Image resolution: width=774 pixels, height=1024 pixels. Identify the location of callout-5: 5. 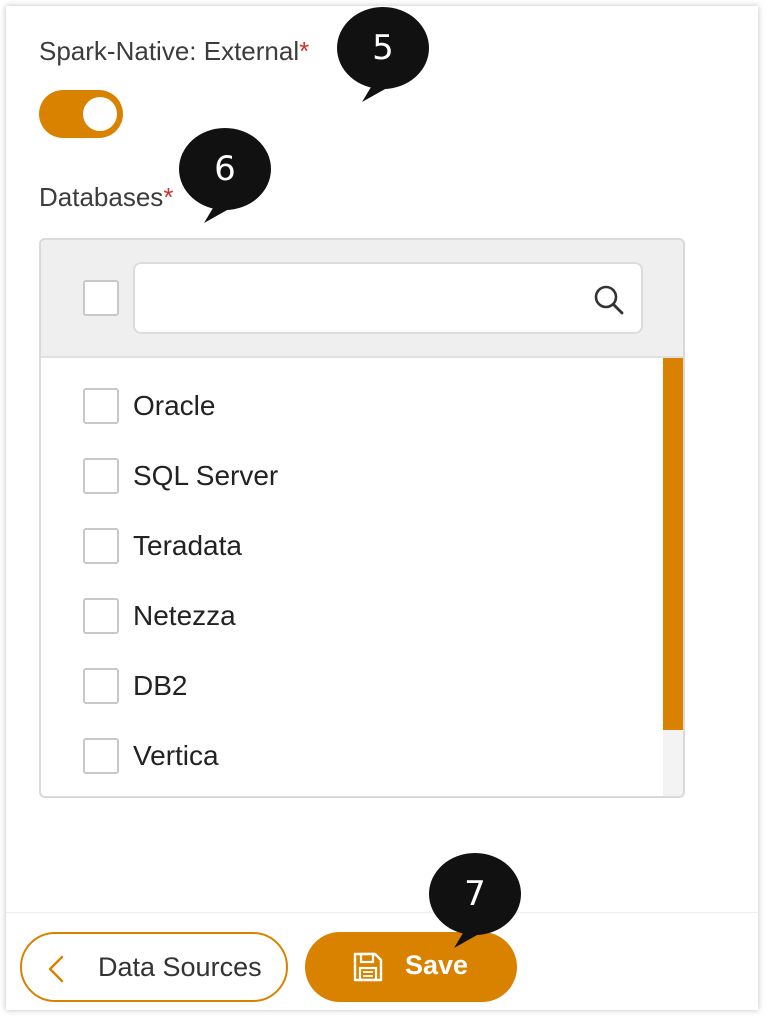
(383, 54).